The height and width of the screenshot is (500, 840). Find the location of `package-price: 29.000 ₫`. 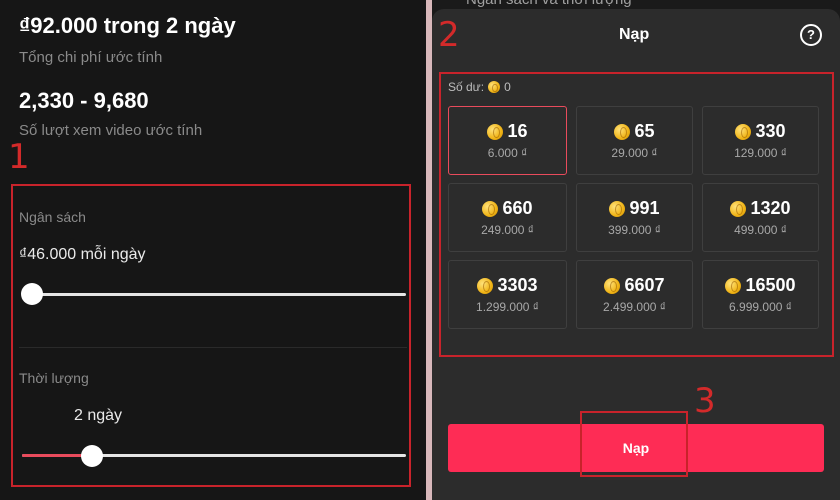

package-price: 29.000 ₫ is located at coordinates (634, 153).